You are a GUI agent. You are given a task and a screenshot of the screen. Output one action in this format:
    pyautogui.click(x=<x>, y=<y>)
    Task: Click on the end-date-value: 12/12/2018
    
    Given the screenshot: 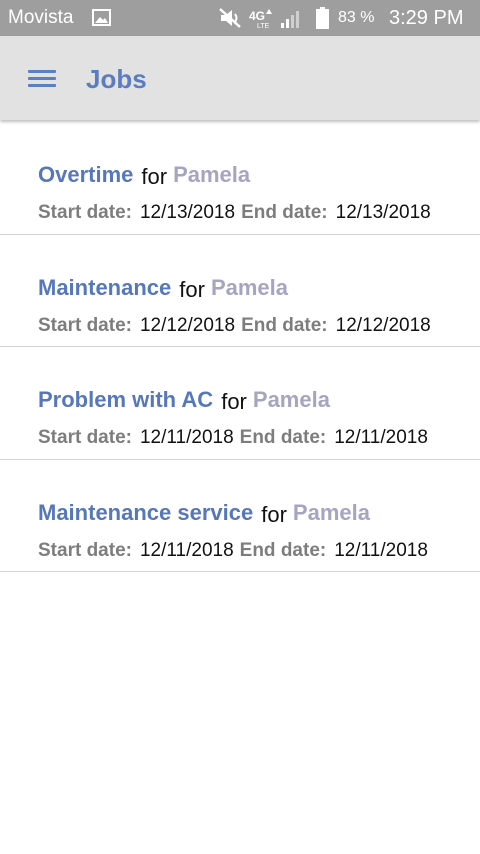 What is the action you would take?
    pyautogui.click(x=383, y=325)
    